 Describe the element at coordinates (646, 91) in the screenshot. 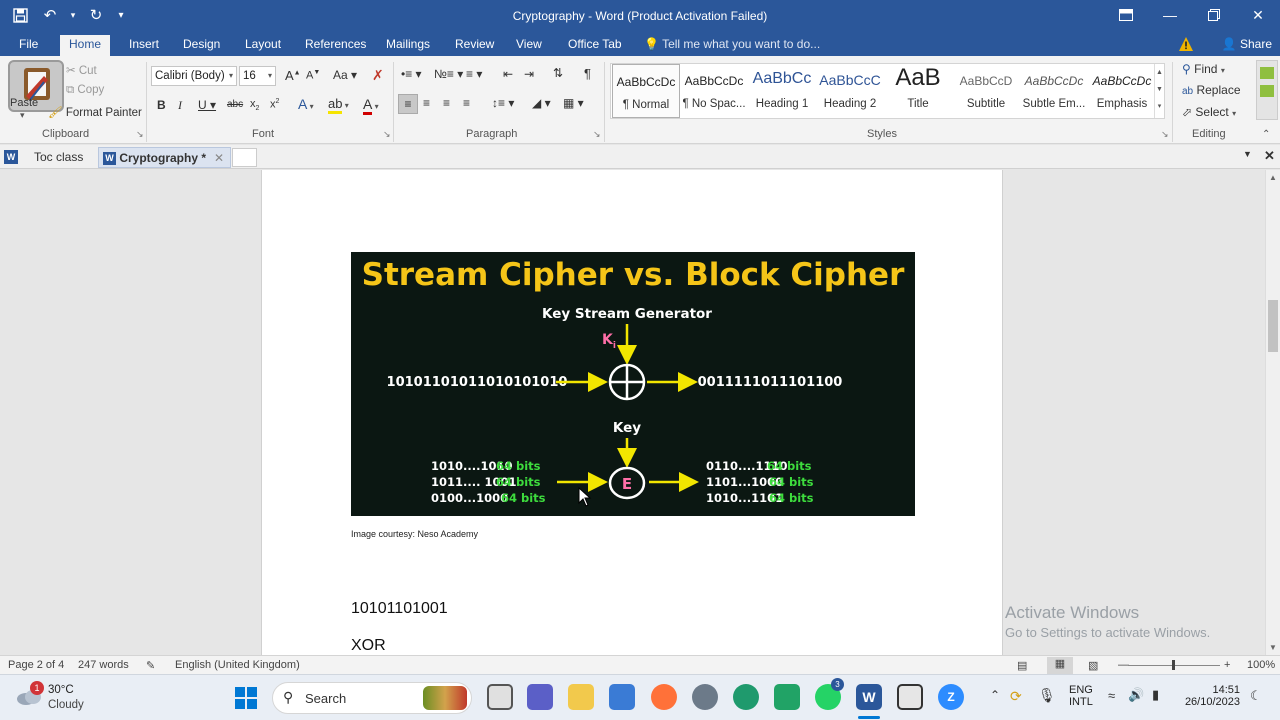

I see `style-normal: AaBbCcDc ¶ Normal` at that location.